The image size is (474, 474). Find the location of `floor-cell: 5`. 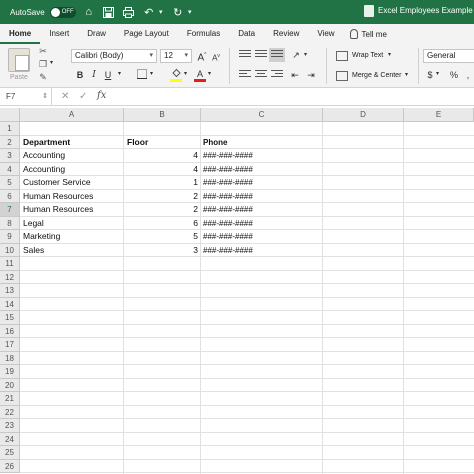

floor-cell: 5 is located at coordinates (162, 237).